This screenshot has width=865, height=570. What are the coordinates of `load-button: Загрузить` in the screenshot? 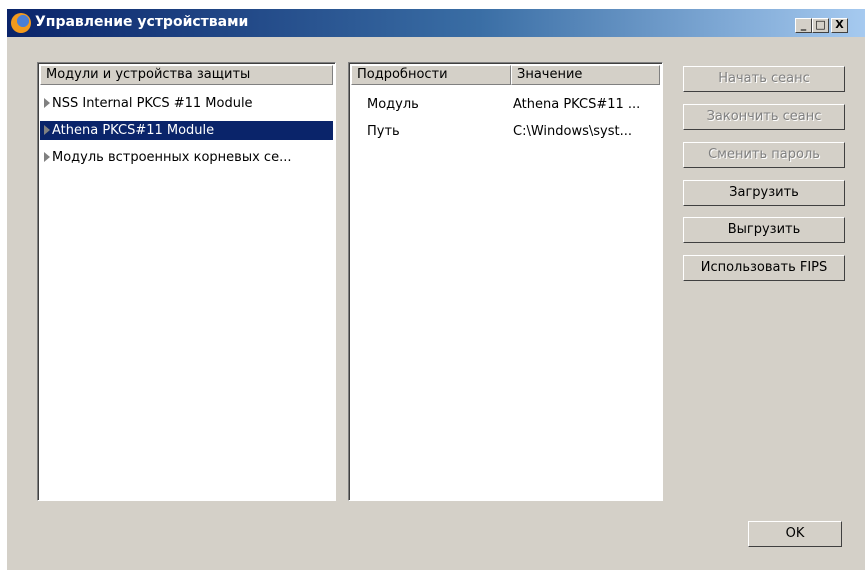 It's located at (764, 193).